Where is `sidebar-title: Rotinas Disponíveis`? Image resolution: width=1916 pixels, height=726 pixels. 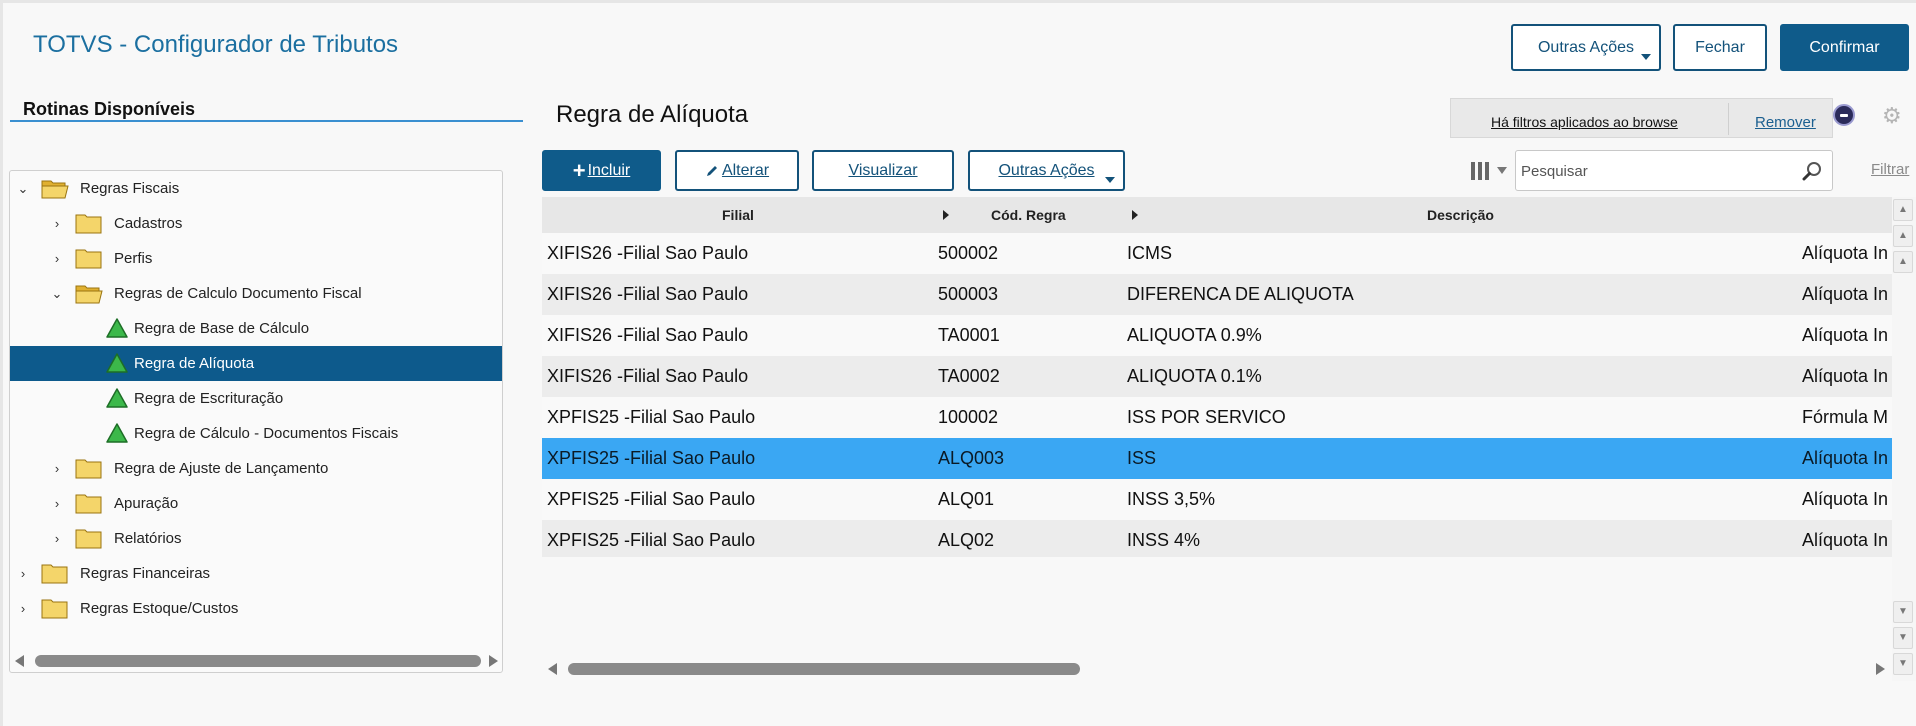
sidebar-title: Rotinas Disponíveis is located at coordinates (109, 109).